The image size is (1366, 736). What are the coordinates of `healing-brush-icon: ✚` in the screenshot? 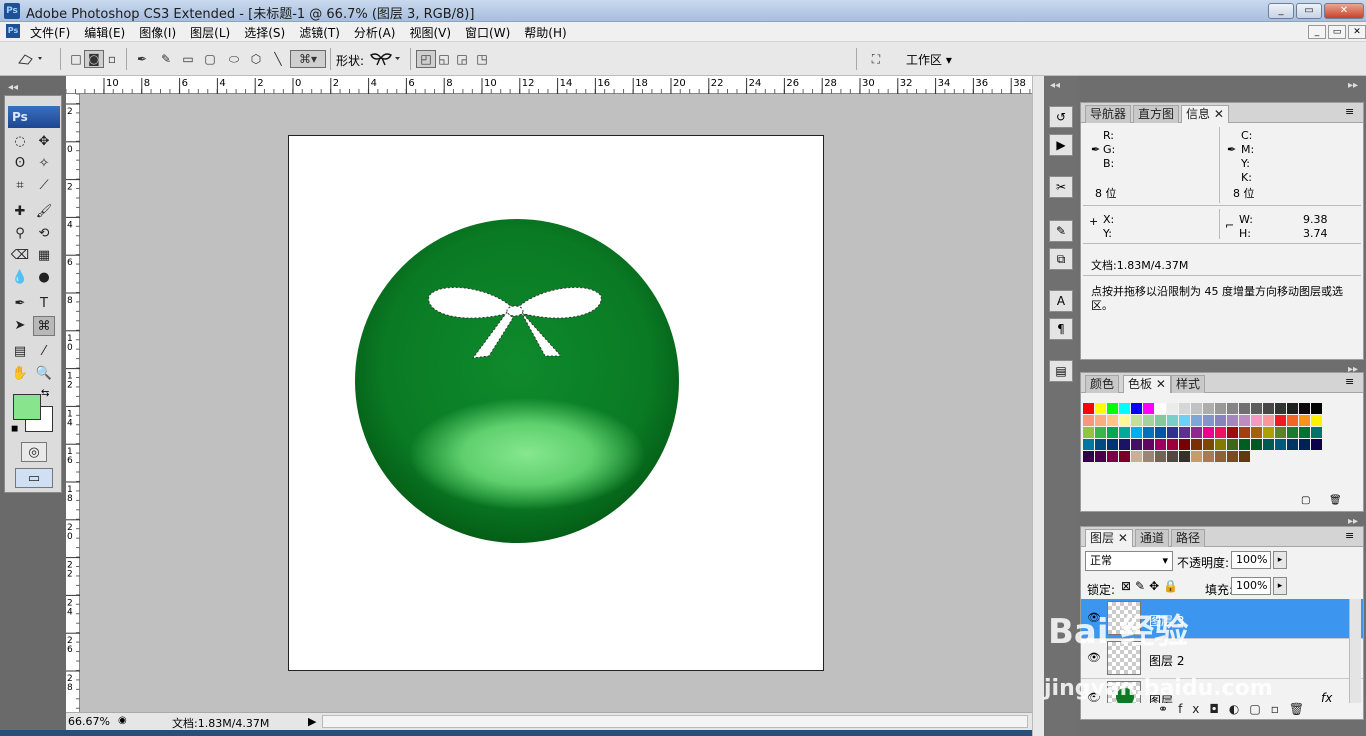 It's located at (20, 212).